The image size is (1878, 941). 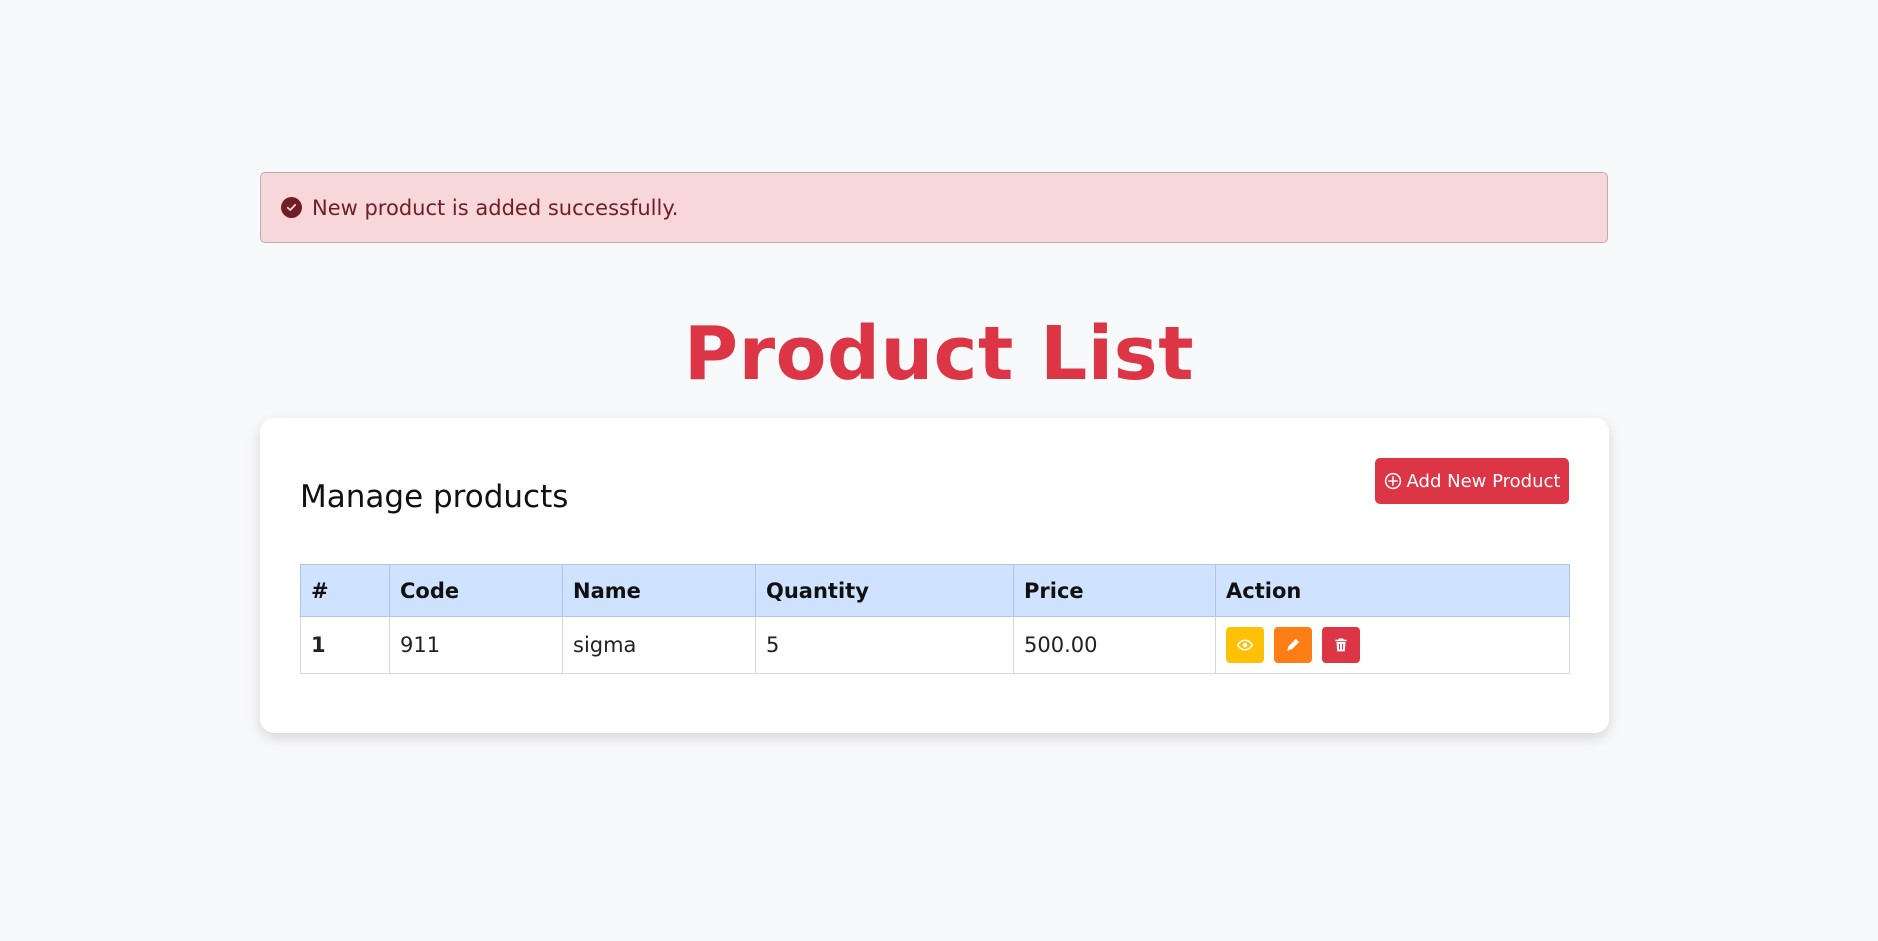 I want to click on card-title: Manage products, so click(x=434, y=496).